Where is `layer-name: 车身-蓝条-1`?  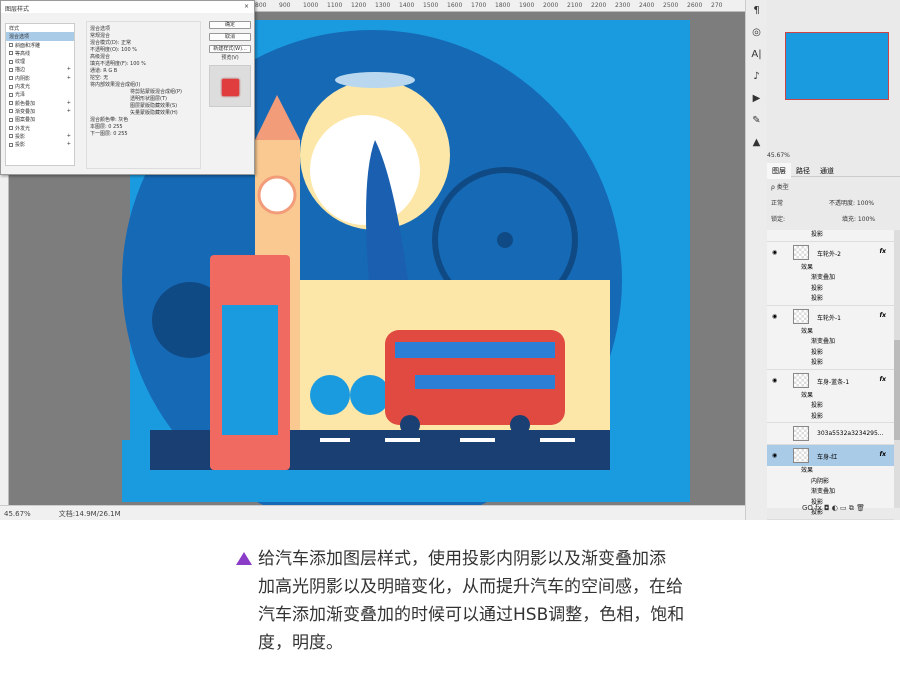 layer-name: 车身-蓝条-1 is located at coordinates (833, 382).